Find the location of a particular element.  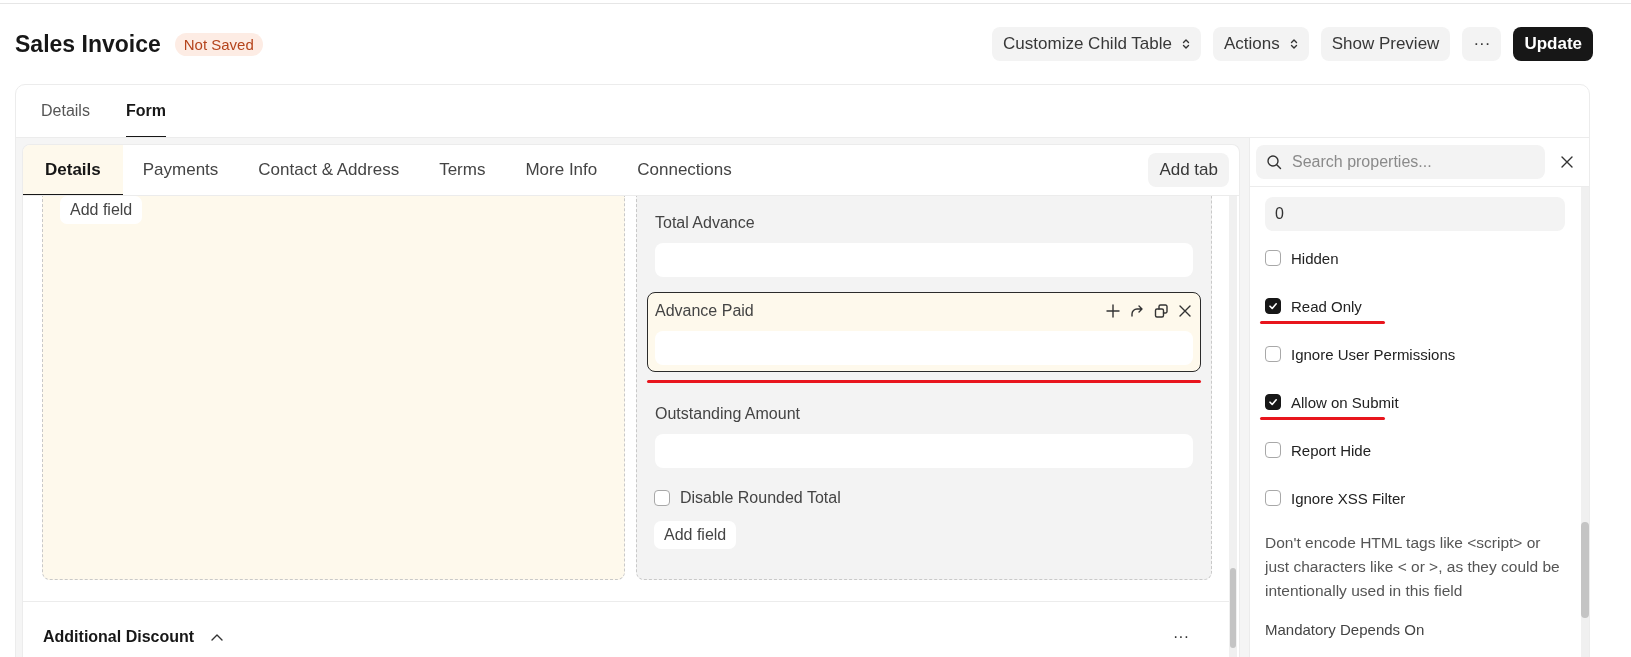

add-tab-button: Add tab is located at coordinates (1188, 170).